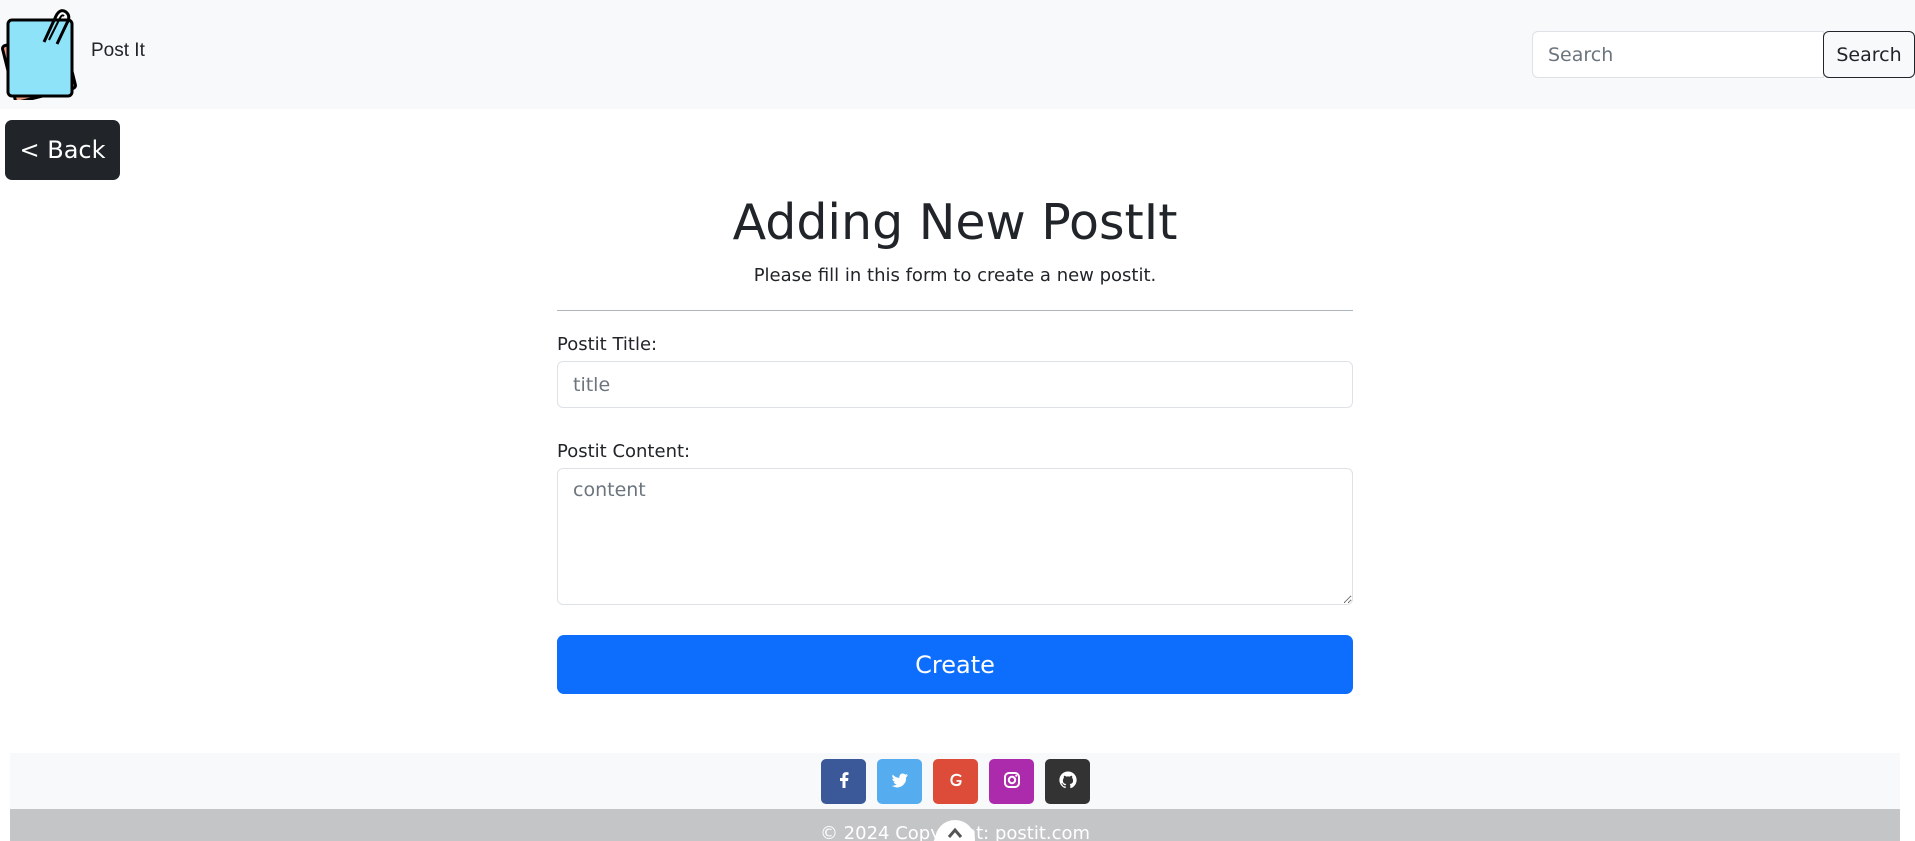  I want to click on google-icon, so click(956, 781).